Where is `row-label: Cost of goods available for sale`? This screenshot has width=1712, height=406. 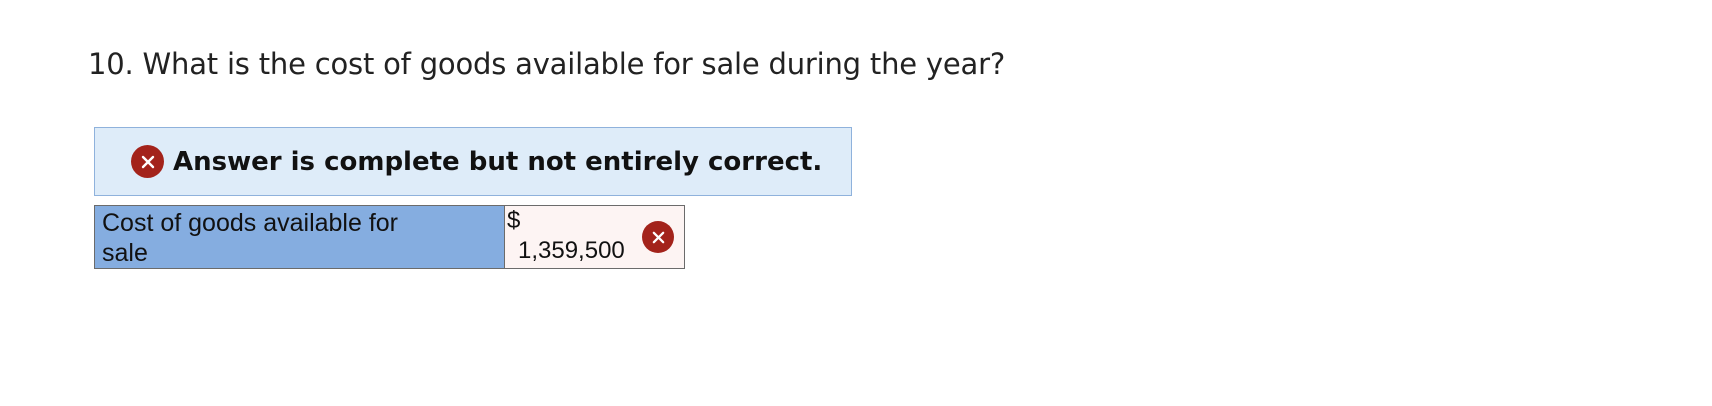 row-label: Cost of goods available for sale is located at coordinates (250, 238).